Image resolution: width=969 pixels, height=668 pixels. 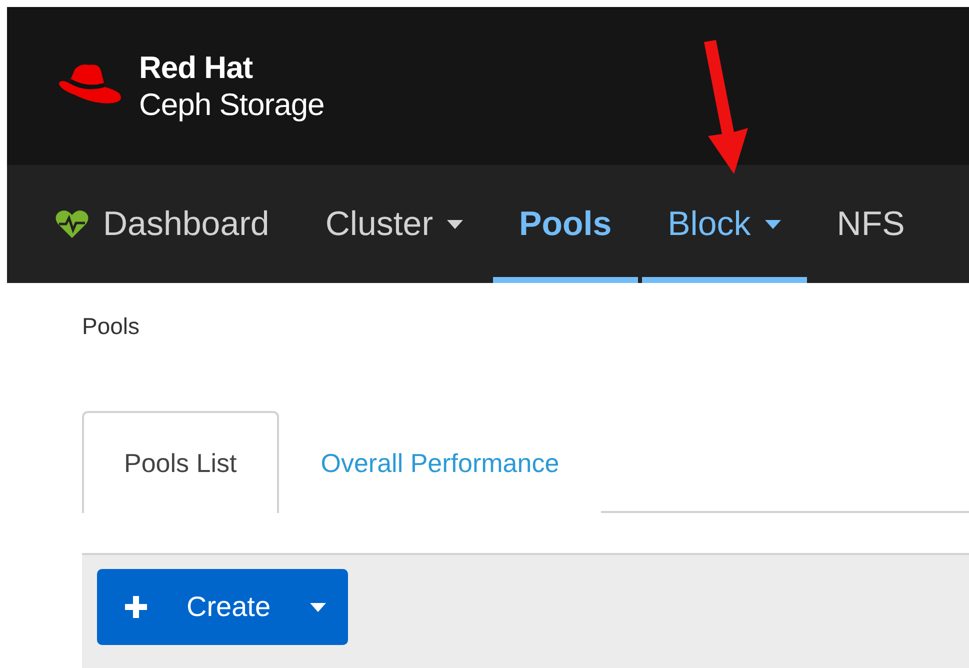 I want to click on brand-name: Red Hat, so click(x=196, y=67).